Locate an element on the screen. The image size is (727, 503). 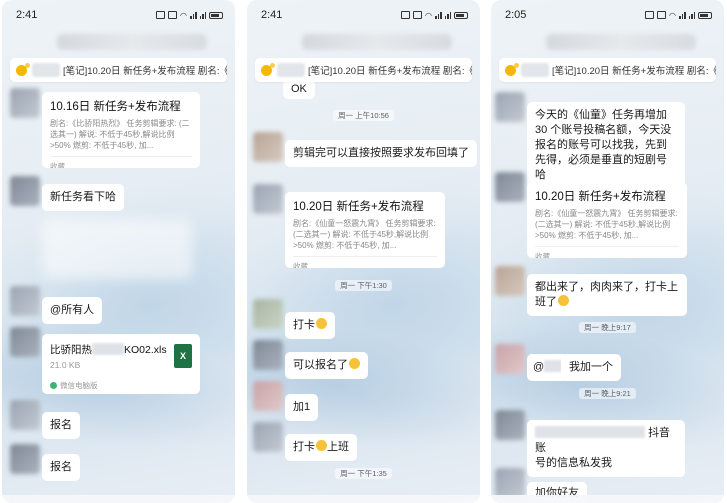
card-title: 10.16日 新任务+发布流程 is located at coordinates (115, 107).